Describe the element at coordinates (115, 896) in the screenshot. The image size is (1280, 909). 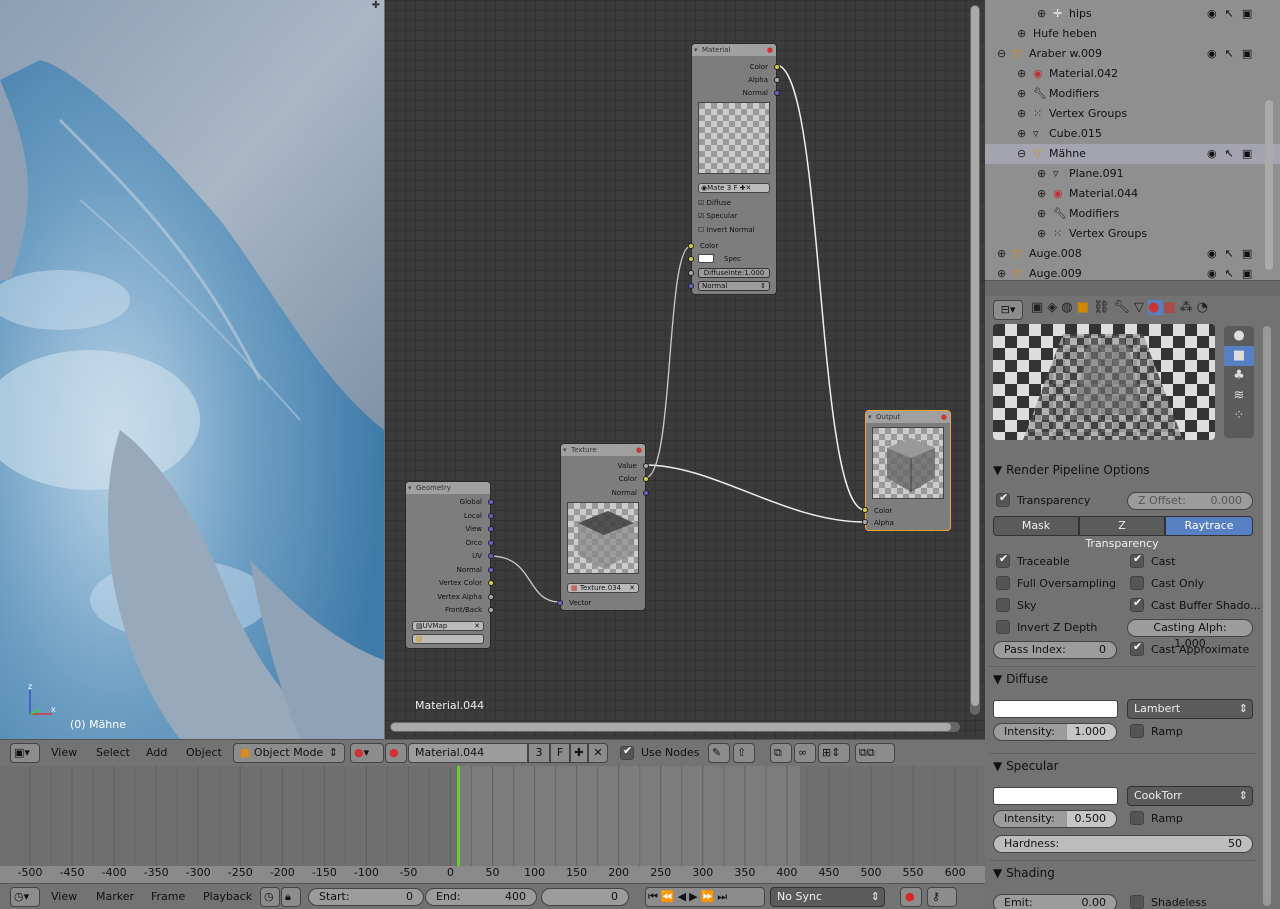
I see `marker-menu: Marker` at that location.